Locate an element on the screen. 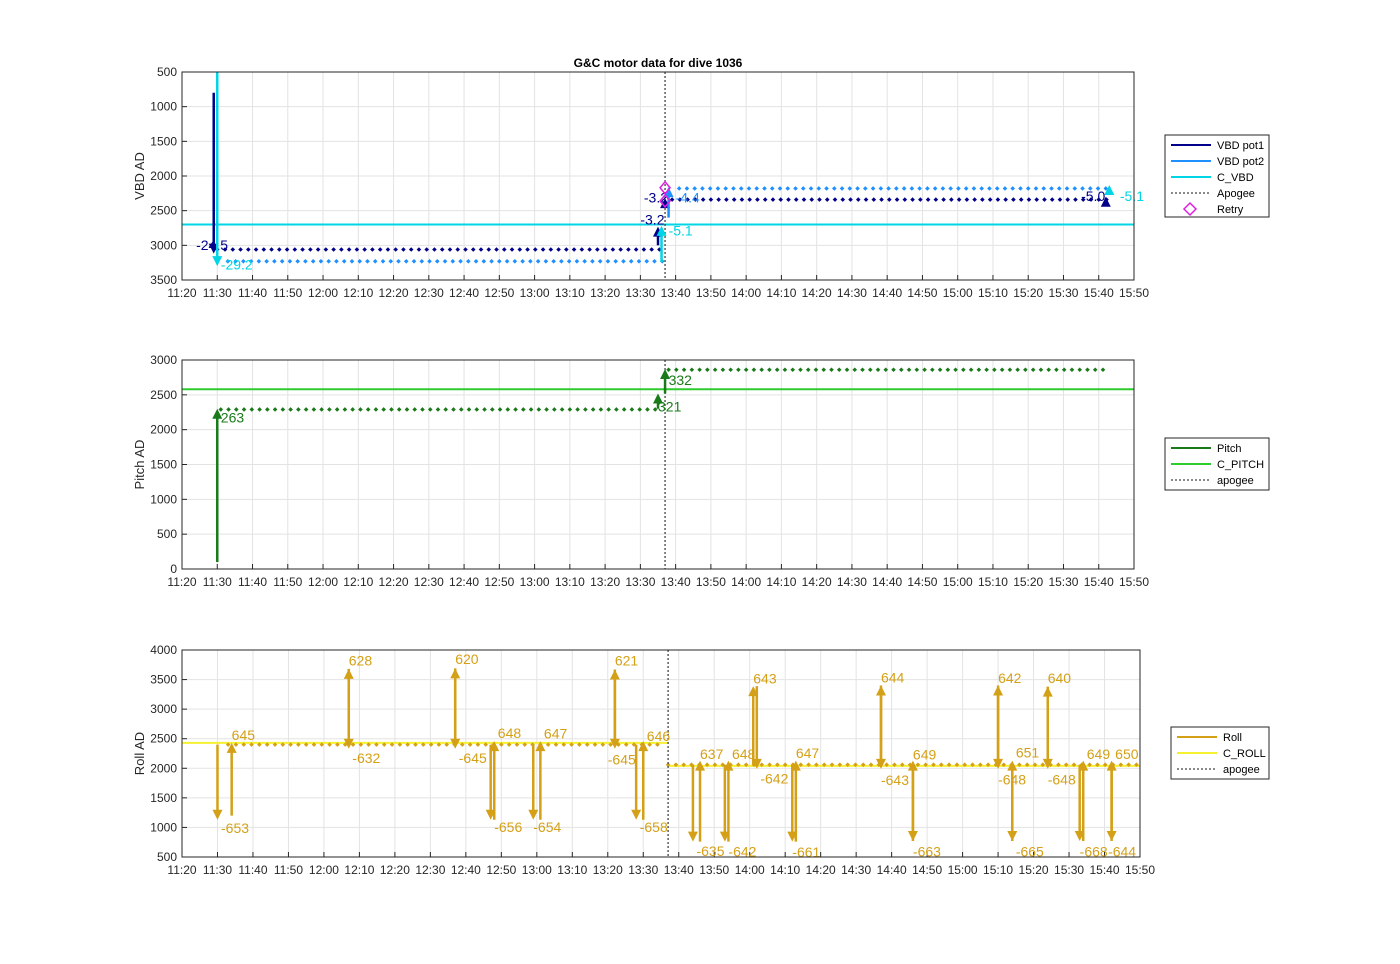  move-label: 643 is located at coordinates (765, 679).